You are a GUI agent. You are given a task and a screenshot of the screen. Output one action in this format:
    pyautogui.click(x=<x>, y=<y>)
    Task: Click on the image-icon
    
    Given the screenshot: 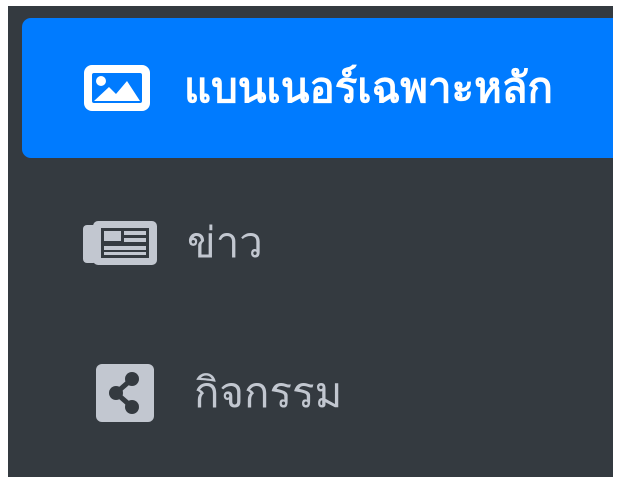 What is the action you would take?
    pyautogui.click(x=117, y=88)
    